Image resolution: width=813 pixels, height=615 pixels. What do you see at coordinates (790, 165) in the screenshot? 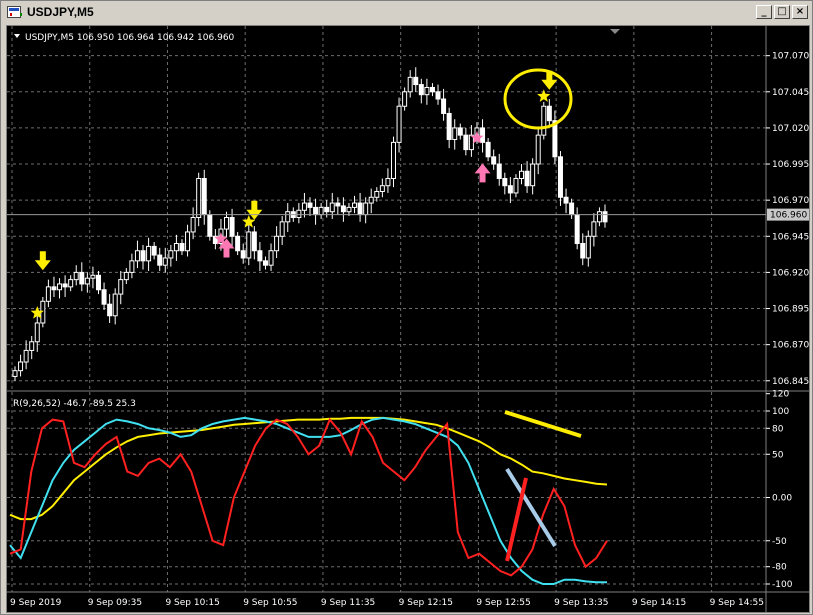
I see `price-tick-label: 106.995` at bounding box center [790, 165].